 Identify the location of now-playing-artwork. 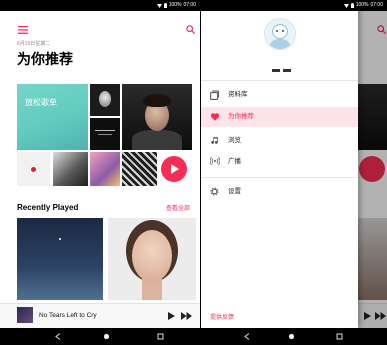
(25, 315).